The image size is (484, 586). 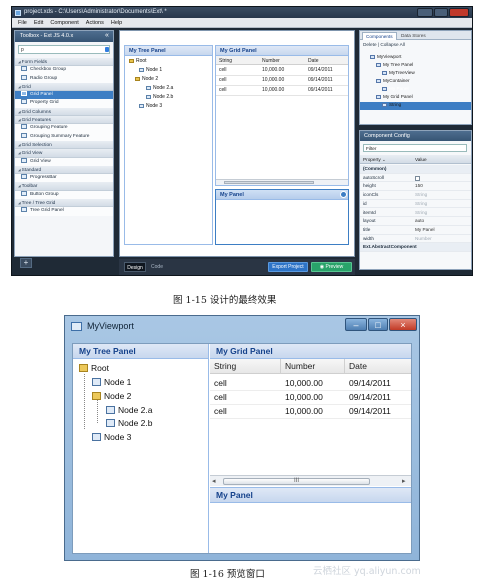 I want to click on tab-data-stores: Data Stores, so click(x=413, y=36).